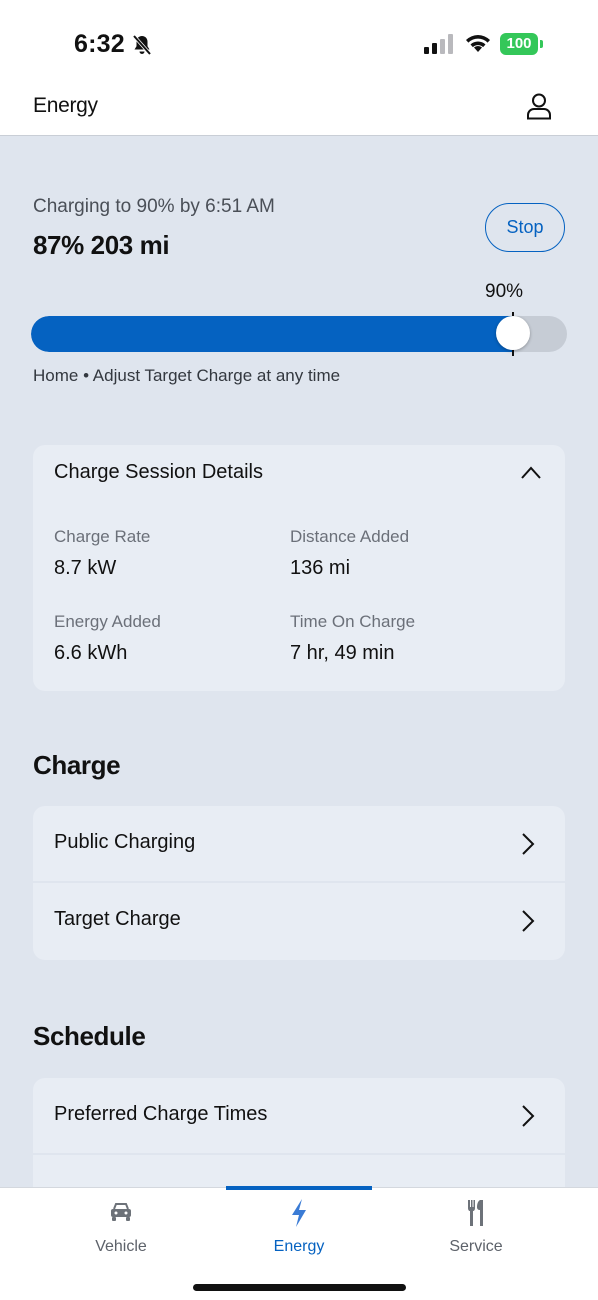 The height and width of the screenshot is (1300, 598). I want to click on battery-cap, so click(541, 44).